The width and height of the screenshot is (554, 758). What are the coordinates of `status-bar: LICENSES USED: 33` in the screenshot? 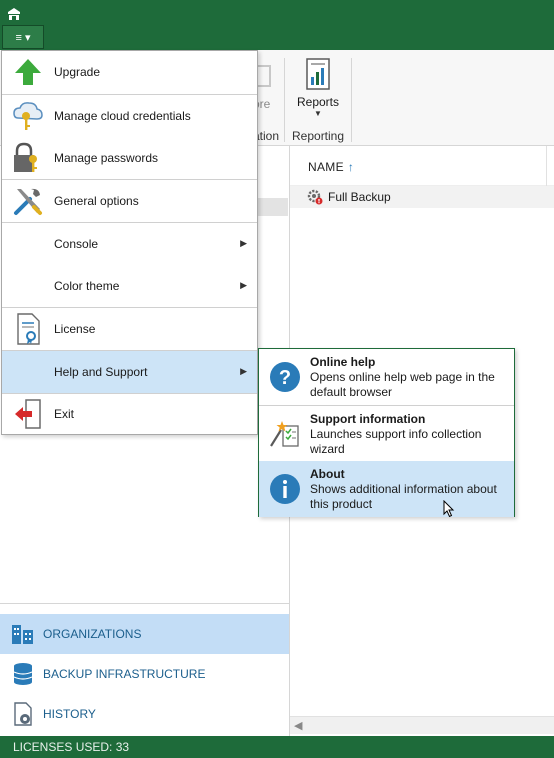 It's located at (277, 747).